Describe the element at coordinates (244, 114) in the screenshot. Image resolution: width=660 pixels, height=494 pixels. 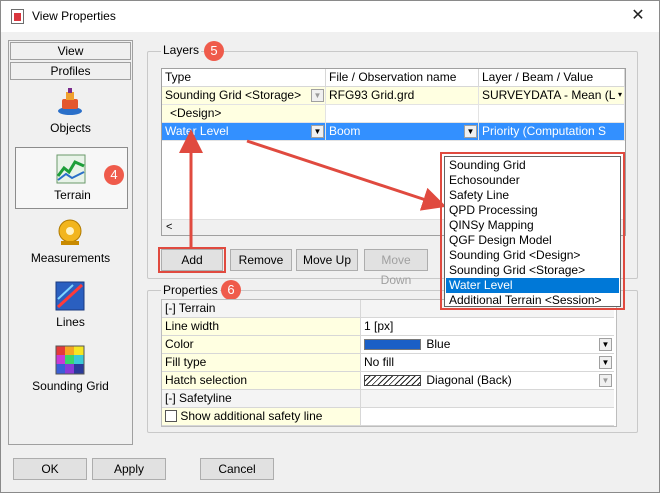
I see `layer-type-cell: <Design>` at that location.